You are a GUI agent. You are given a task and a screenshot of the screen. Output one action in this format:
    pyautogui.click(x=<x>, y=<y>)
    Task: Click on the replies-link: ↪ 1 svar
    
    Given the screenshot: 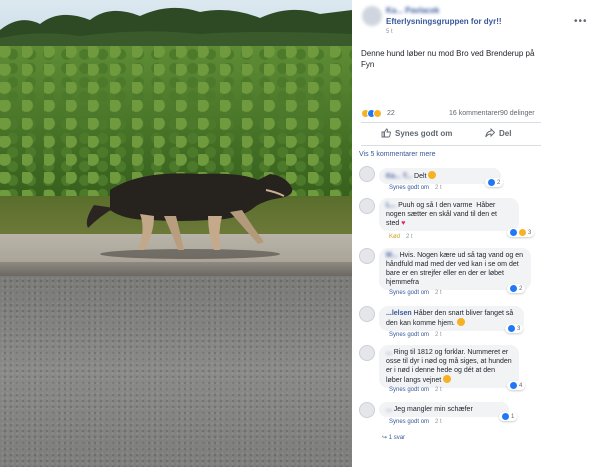 What is the action you would take?
    pyautogui.click(x=393, y=437)
    